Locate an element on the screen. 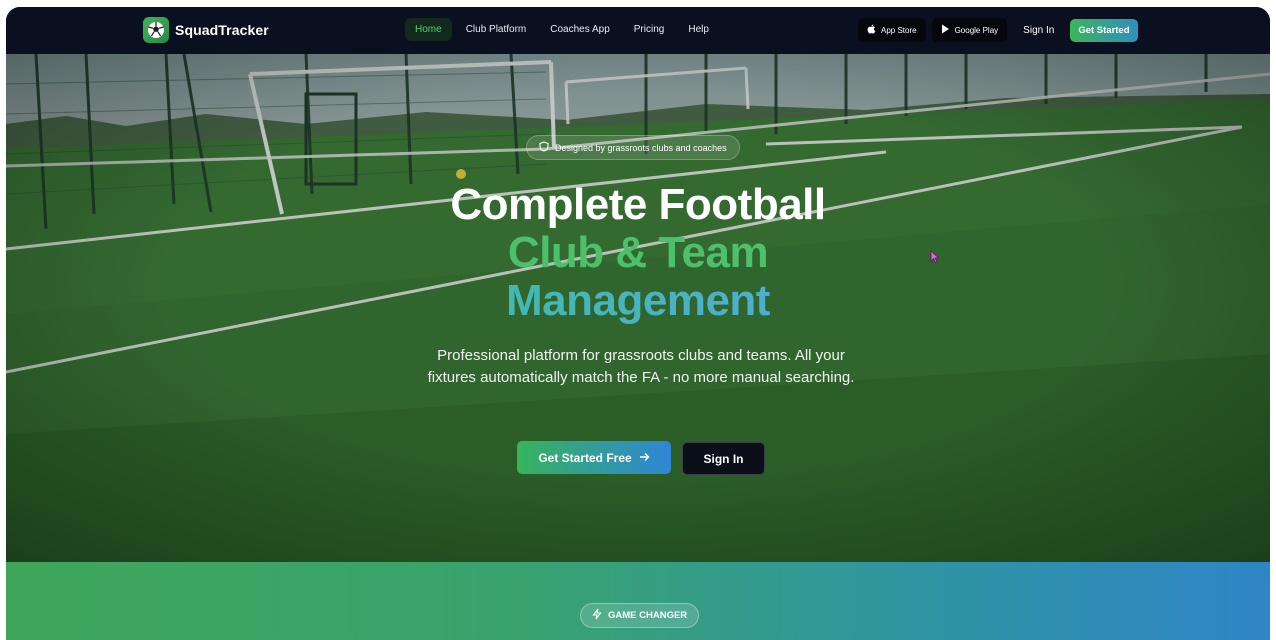 This screenshot has width=1276, height=640. nav-get-started-button: Get Started is located at coordinates (1104, 30).